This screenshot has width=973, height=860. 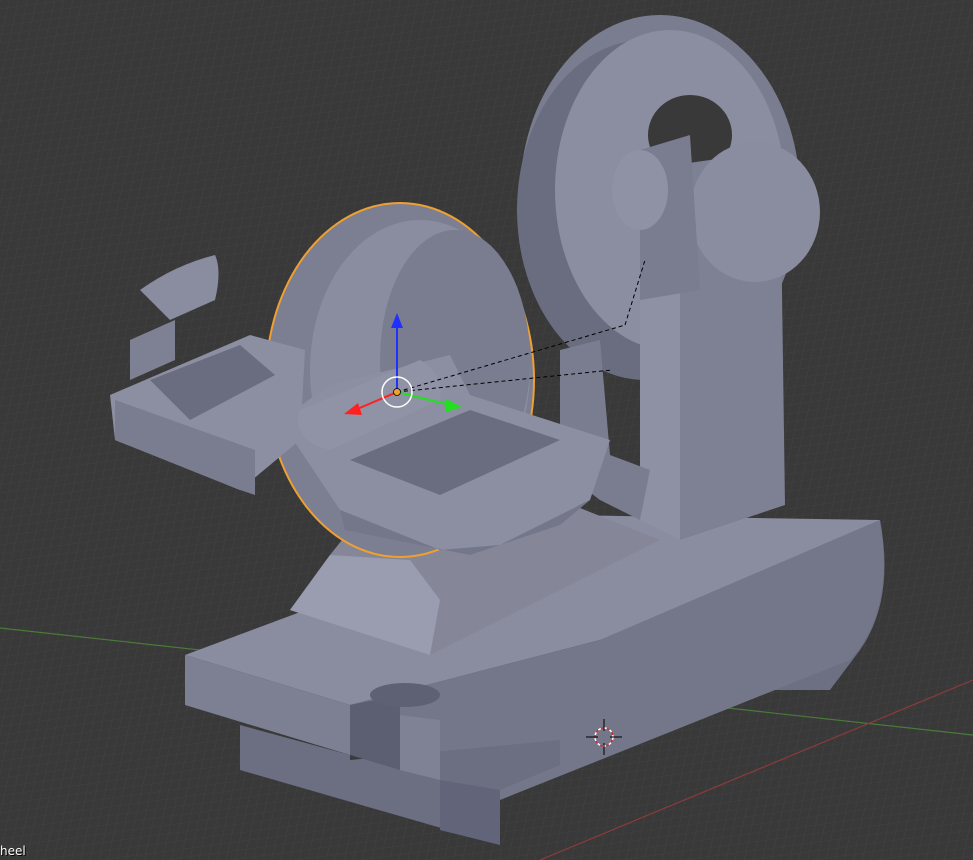 I want to click on active-object-name: heel, so click(x=13, y=851).